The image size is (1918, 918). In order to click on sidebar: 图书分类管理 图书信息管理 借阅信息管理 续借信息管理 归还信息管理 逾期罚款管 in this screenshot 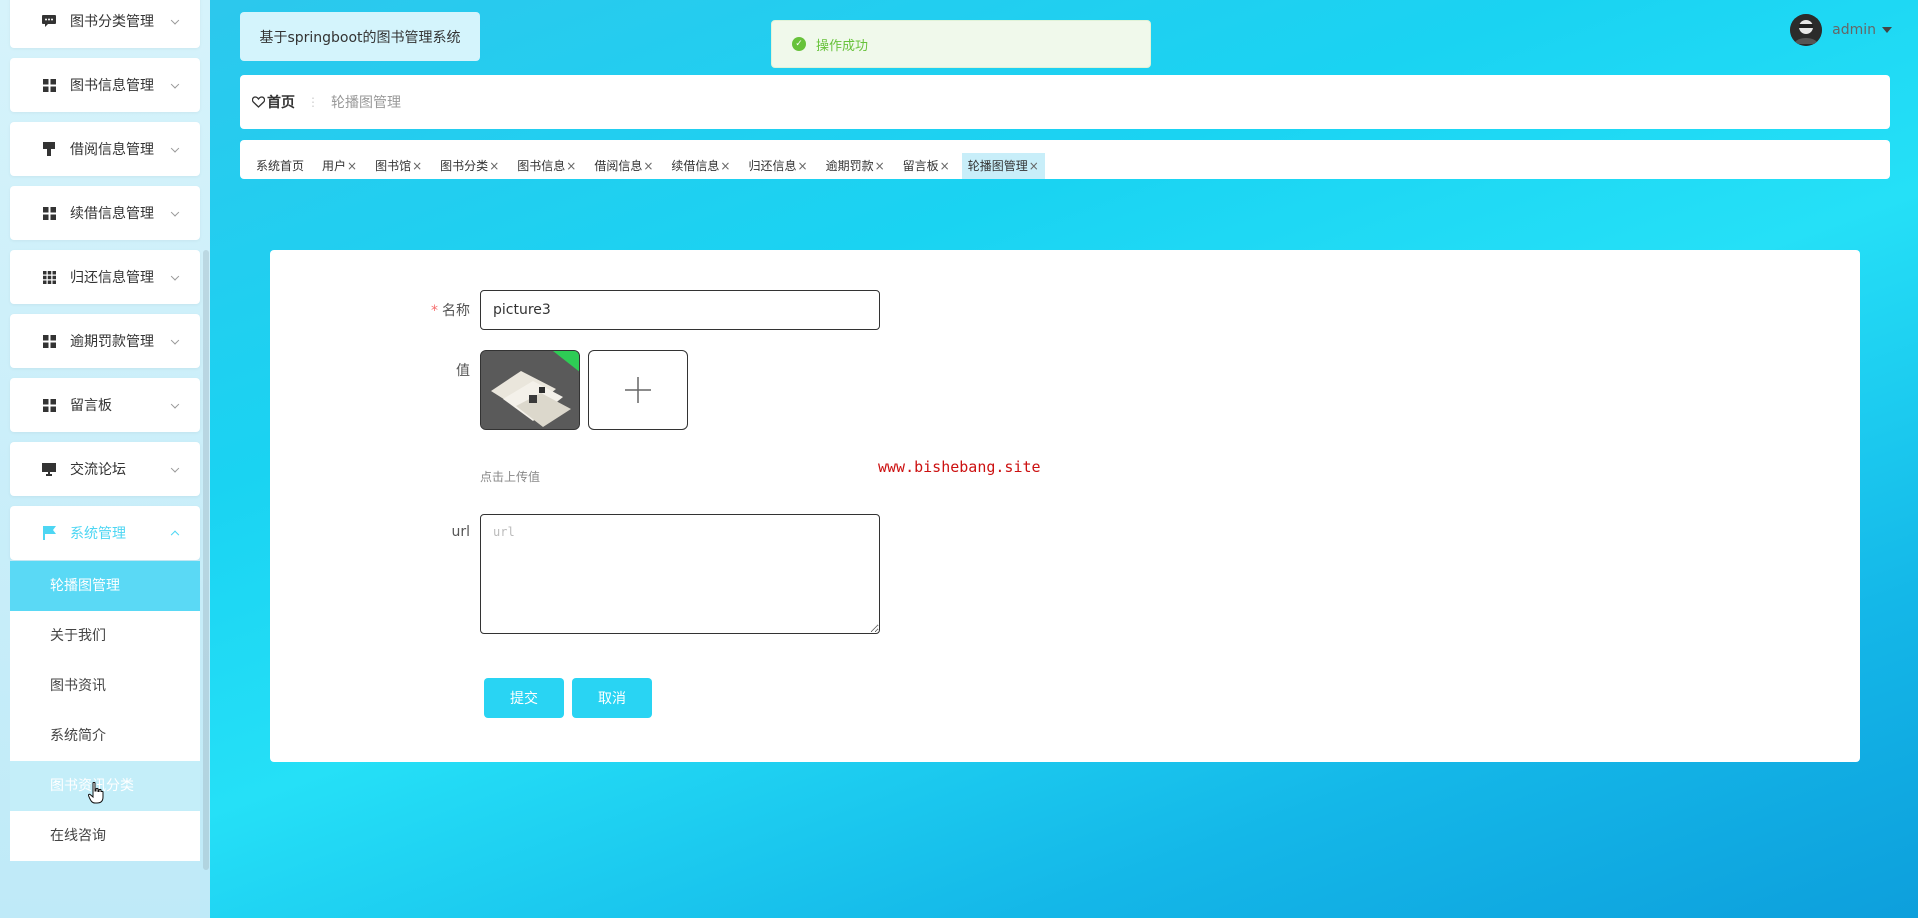, I will do `click(105, 459)`.